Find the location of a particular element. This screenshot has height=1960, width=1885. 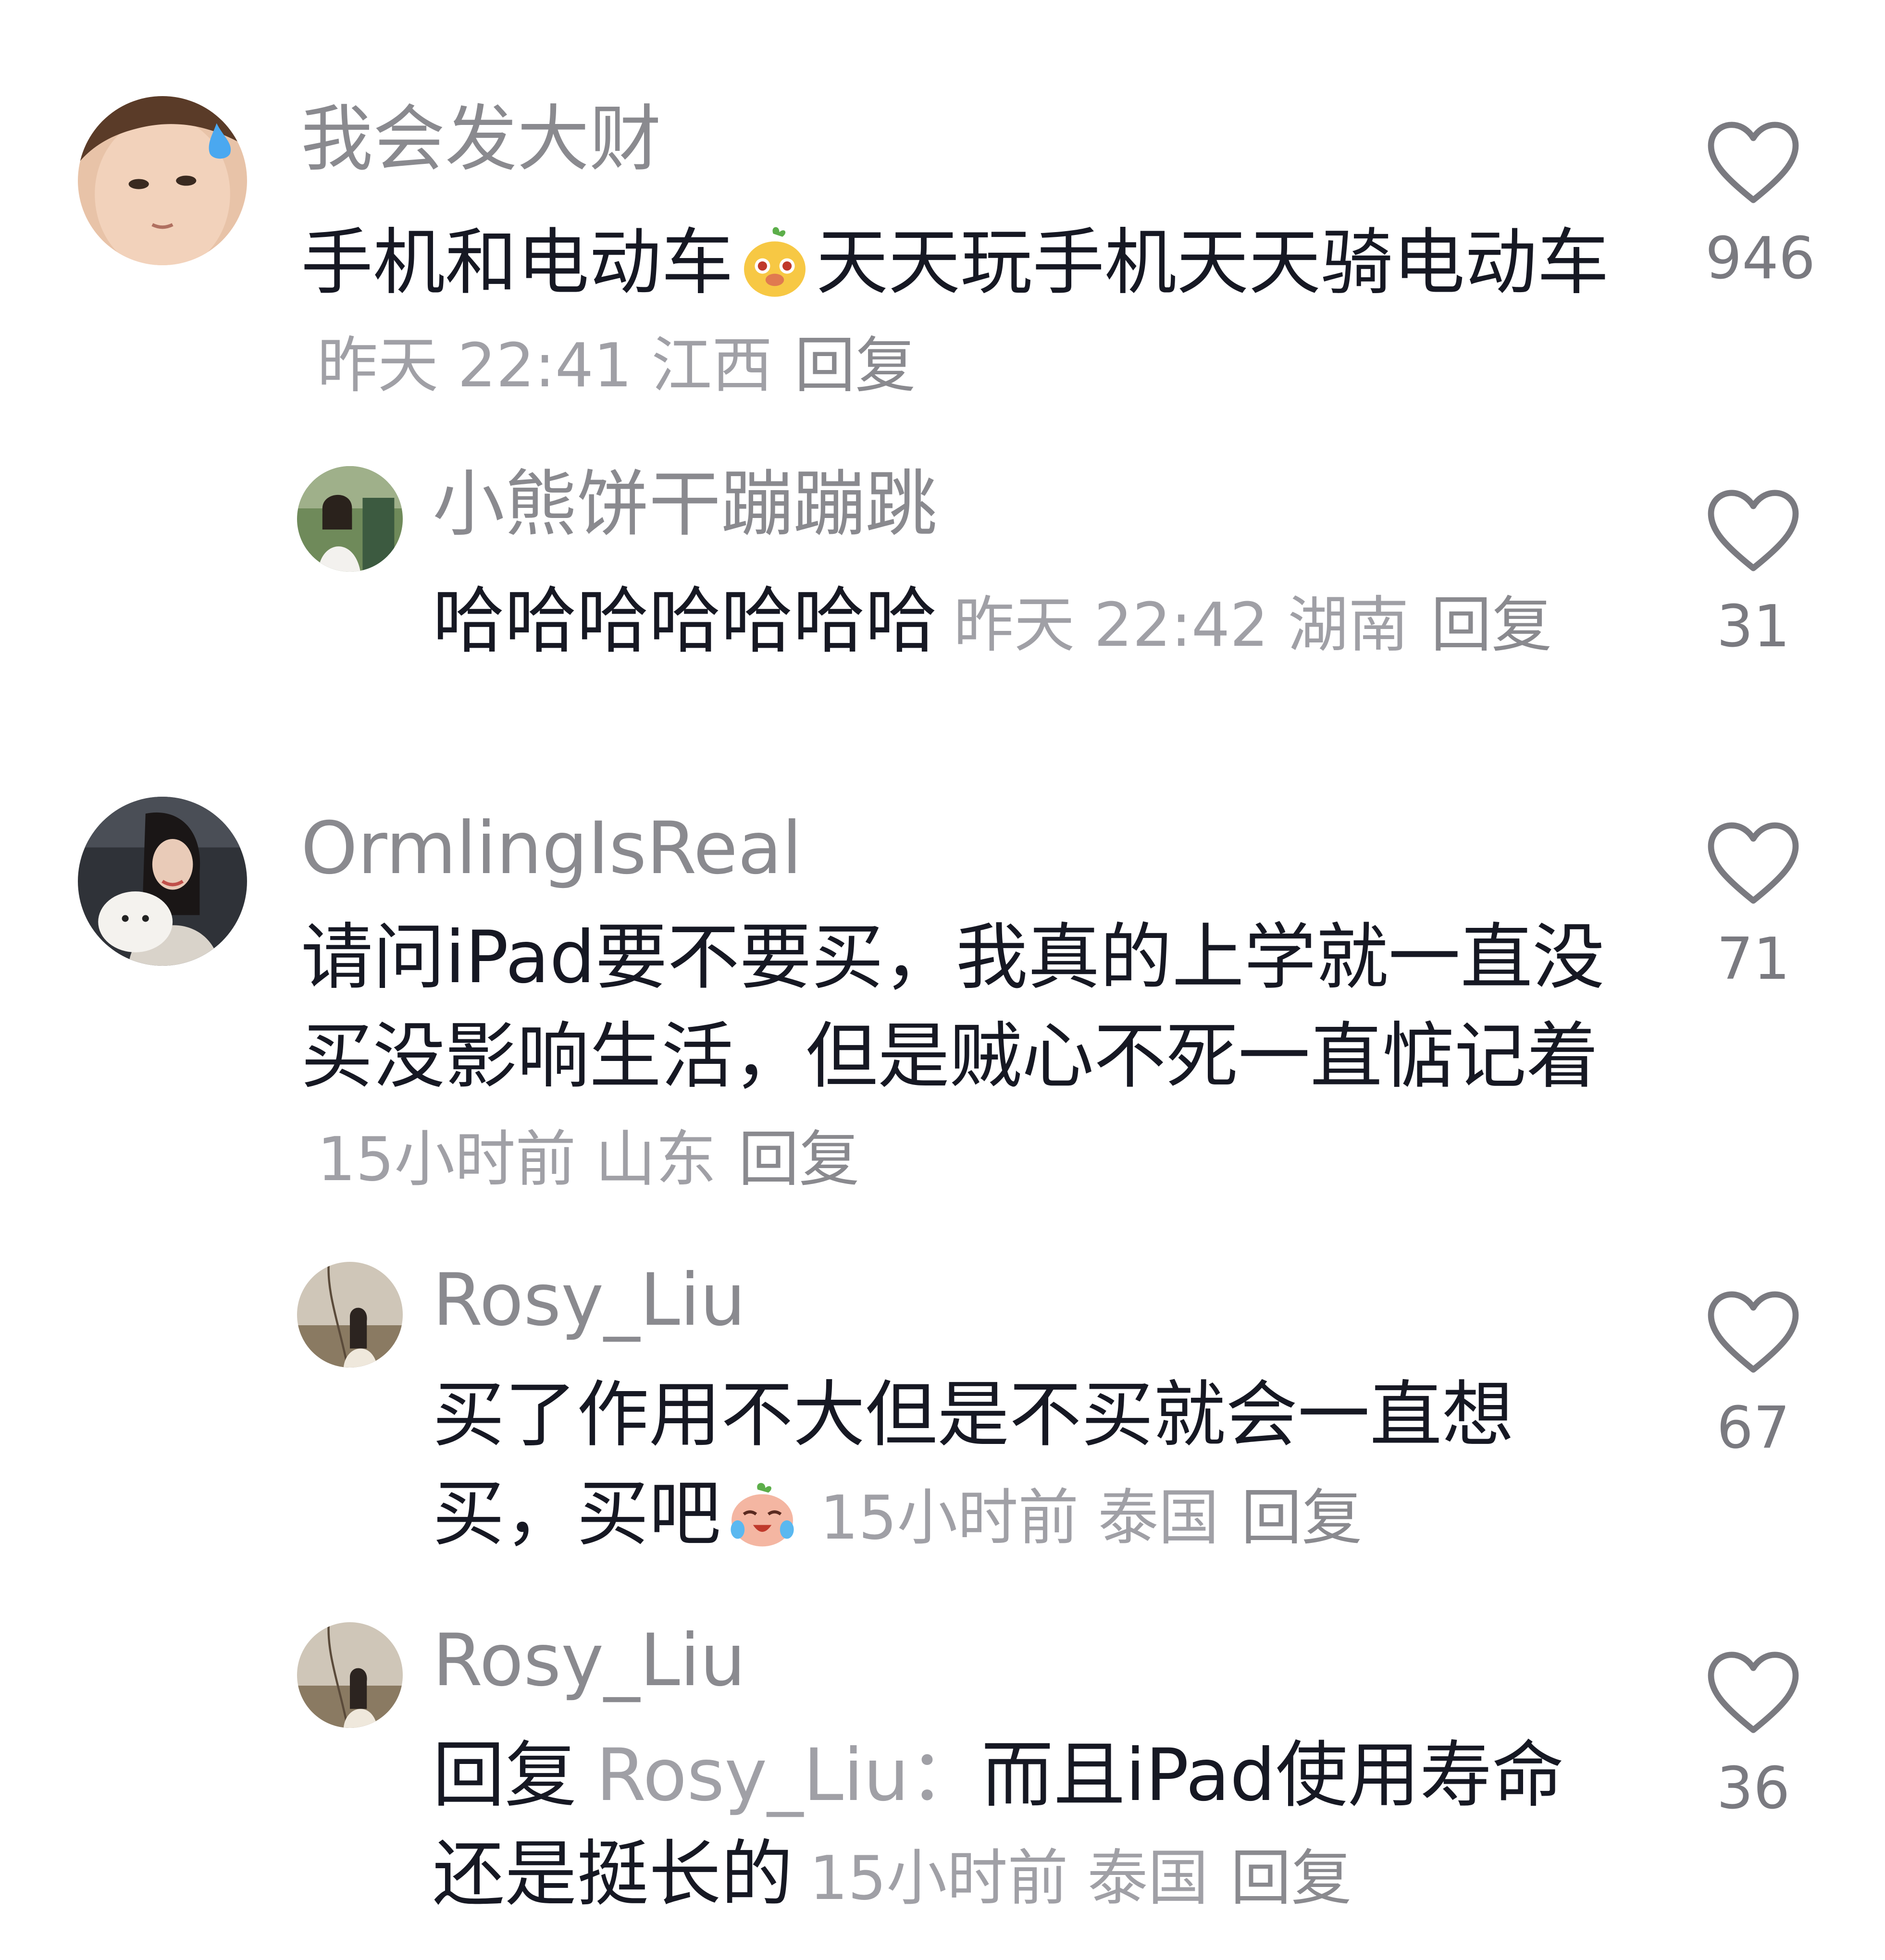

comment-text: 买了作用不大但是不买就会一直想买，买吧 15小时前 泰国 回复 is located at coordinates (974, 1464).